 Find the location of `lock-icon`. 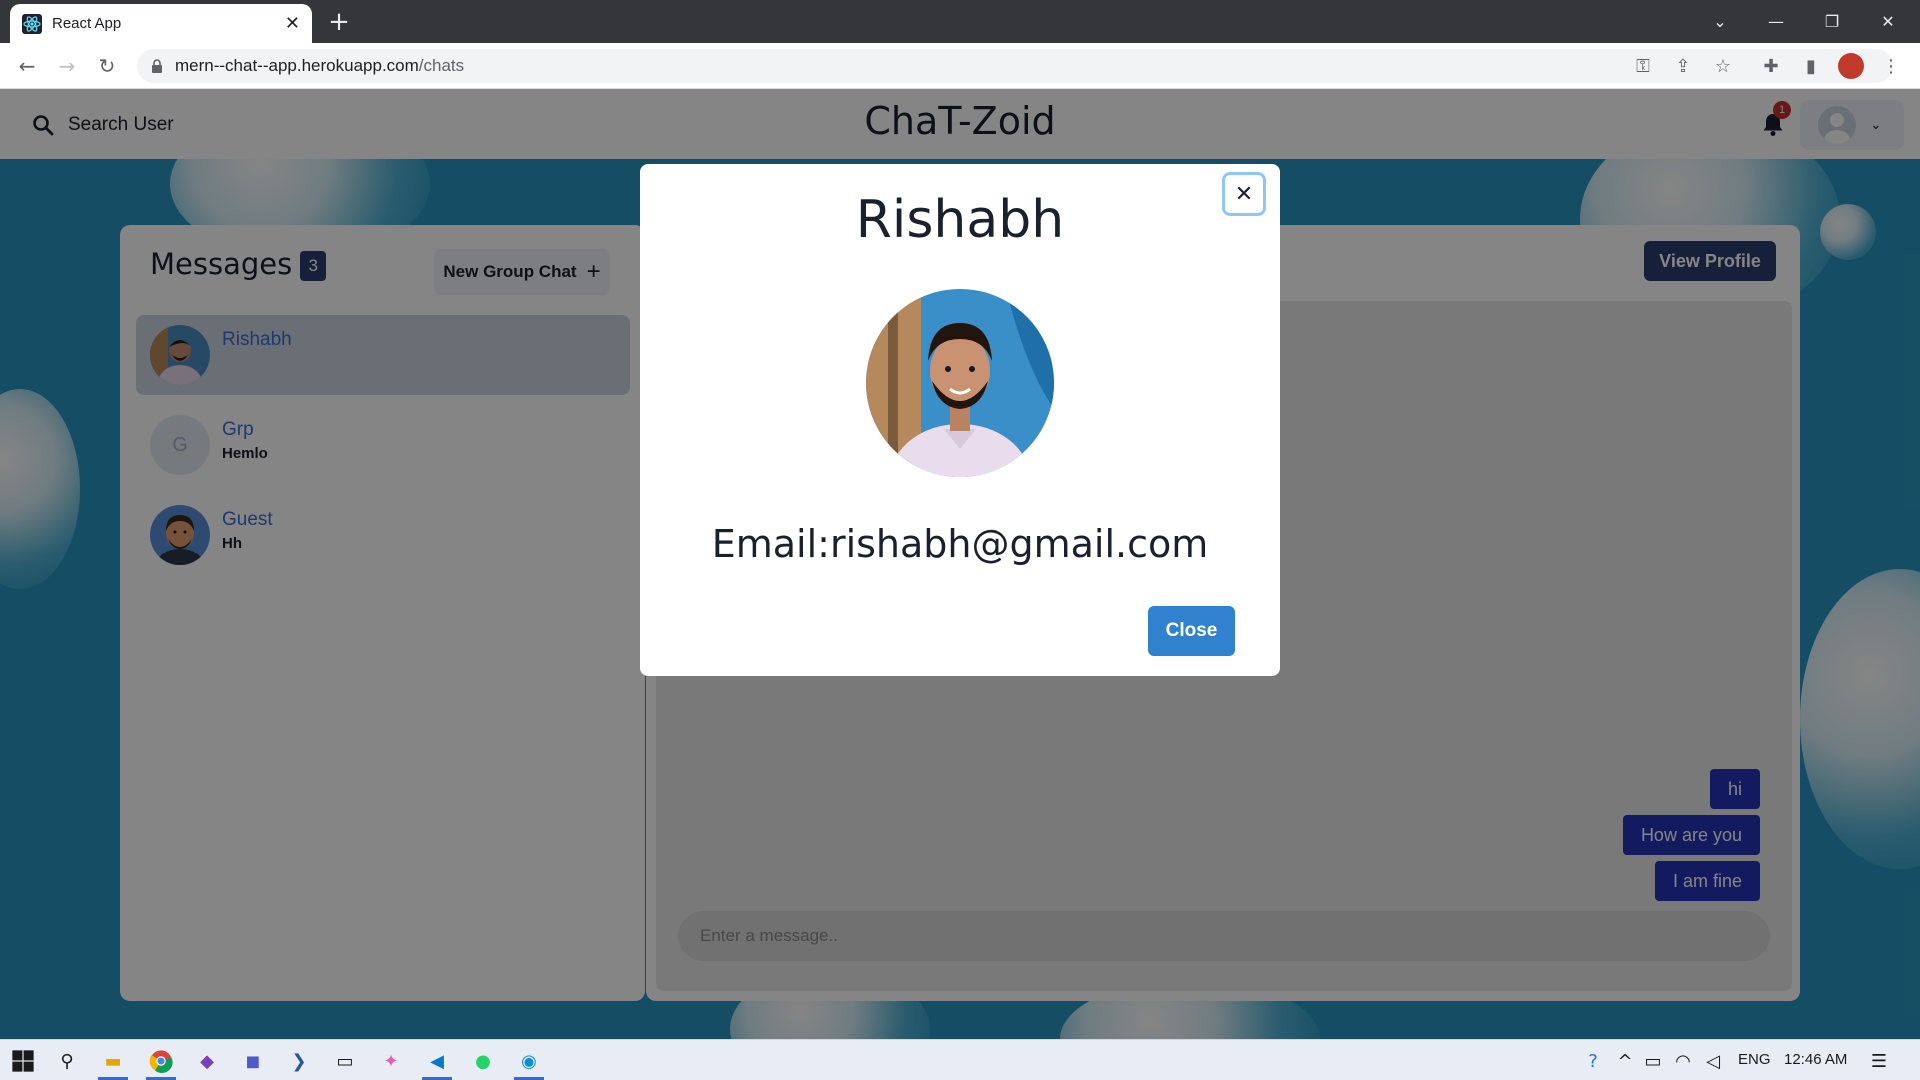

lock-icon is located at coordinates (157, 66).